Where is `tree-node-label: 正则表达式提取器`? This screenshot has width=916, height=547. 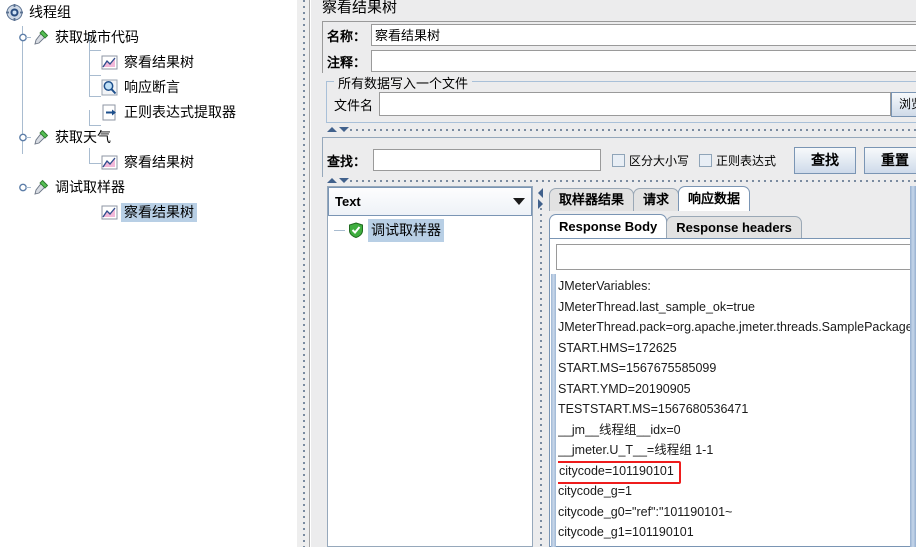 tree-node-label: 正则表达式提取器 is located at coordinates (180, 112).